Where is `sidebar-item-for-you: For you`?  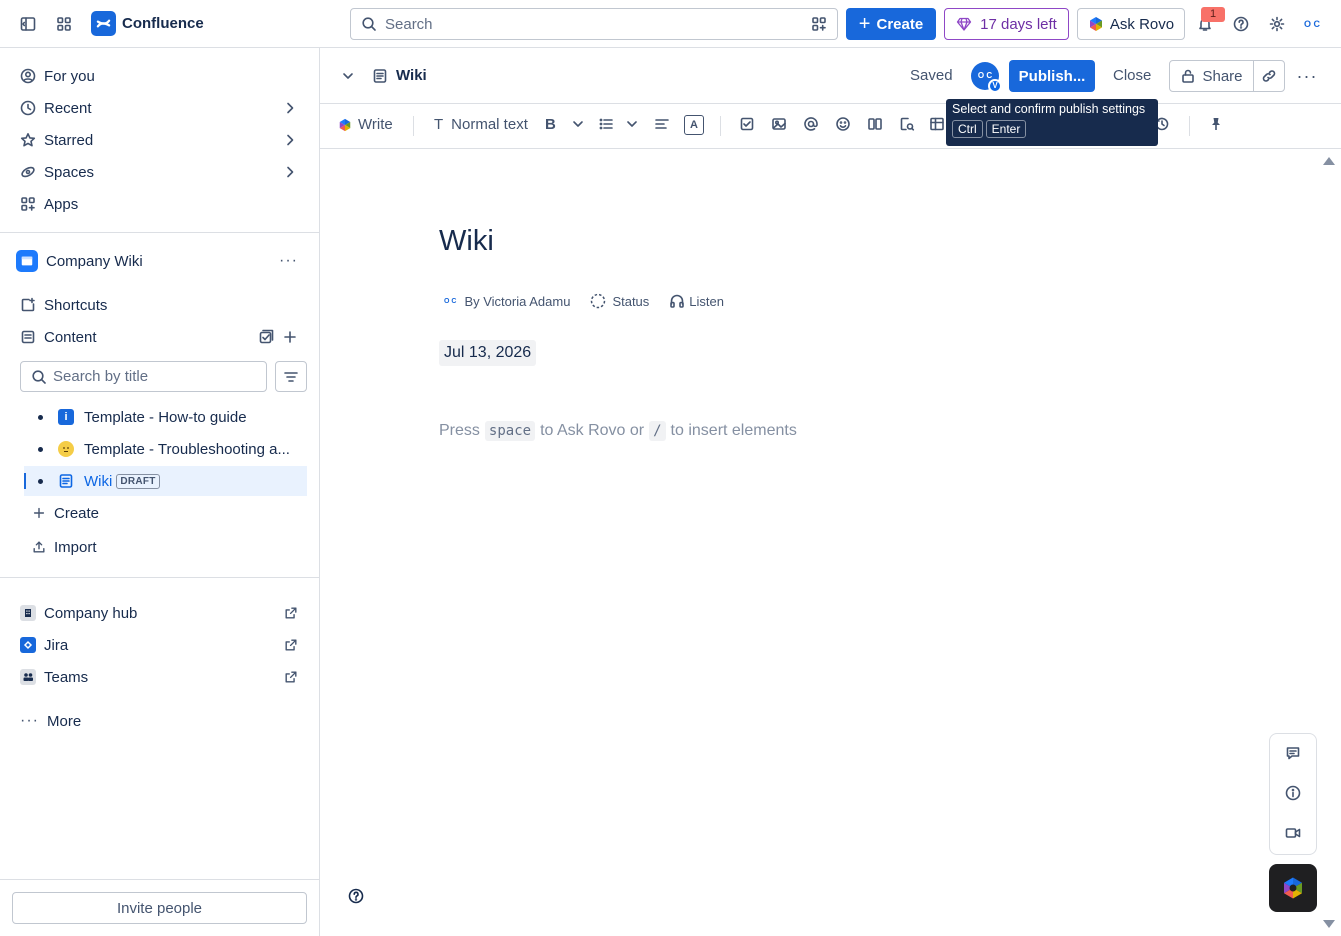 sidebar-item-for-you: For you is located at coordinates (160, 76).